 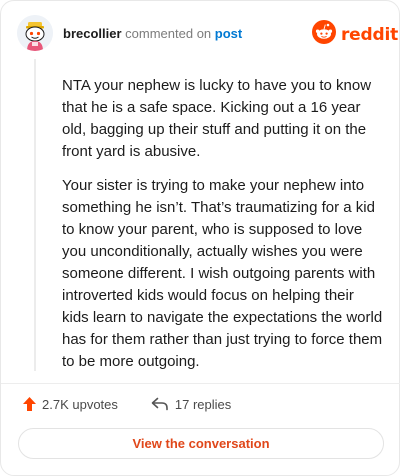 I want to click on reddit-wordmark: reddit, so click(x=370, y=34).